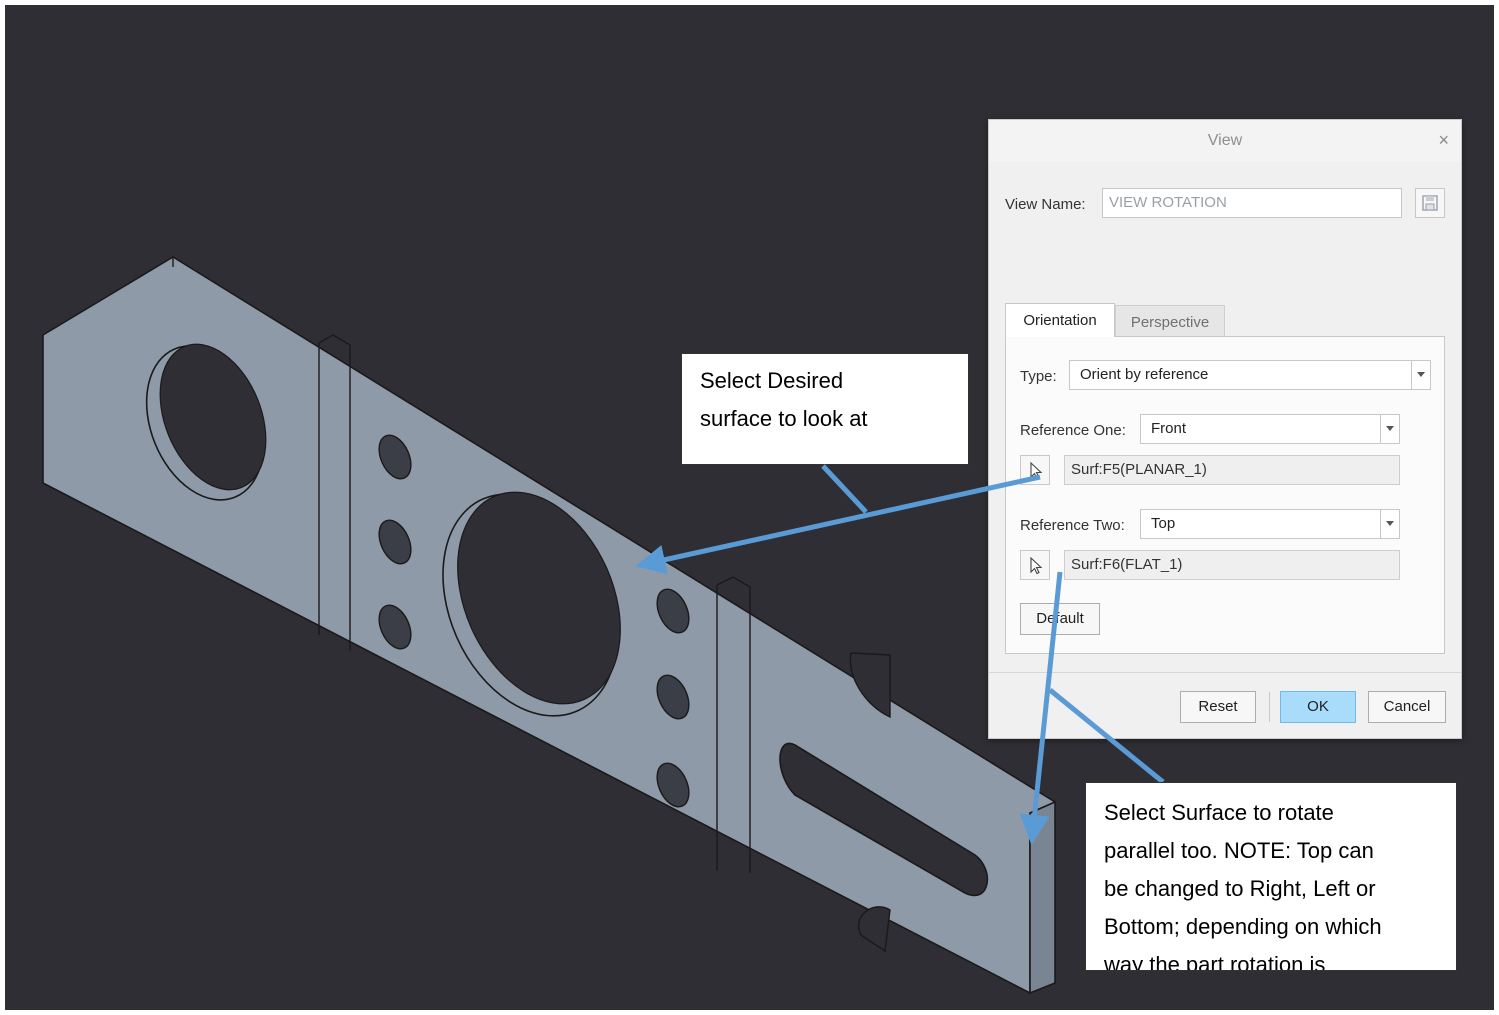 The height and width of the screenshot is (1015, 1499). What do you see at coordinates (1318, 707) in the screenshot?
I see `ok-button: OK` at bounding box center [1318, 707].